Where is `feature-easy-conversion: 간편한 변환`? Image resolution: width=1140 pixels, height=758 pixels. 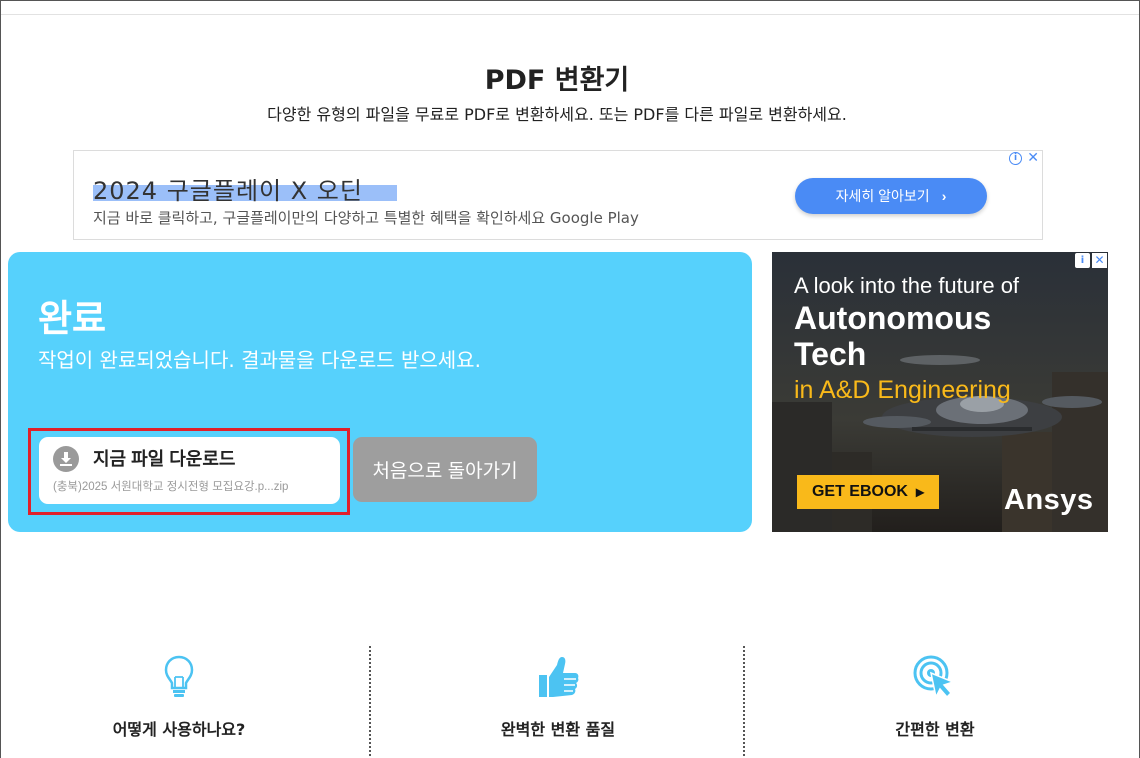
feature-easy-conversion: 간편한 변환 is located at coordinates (935, 696).